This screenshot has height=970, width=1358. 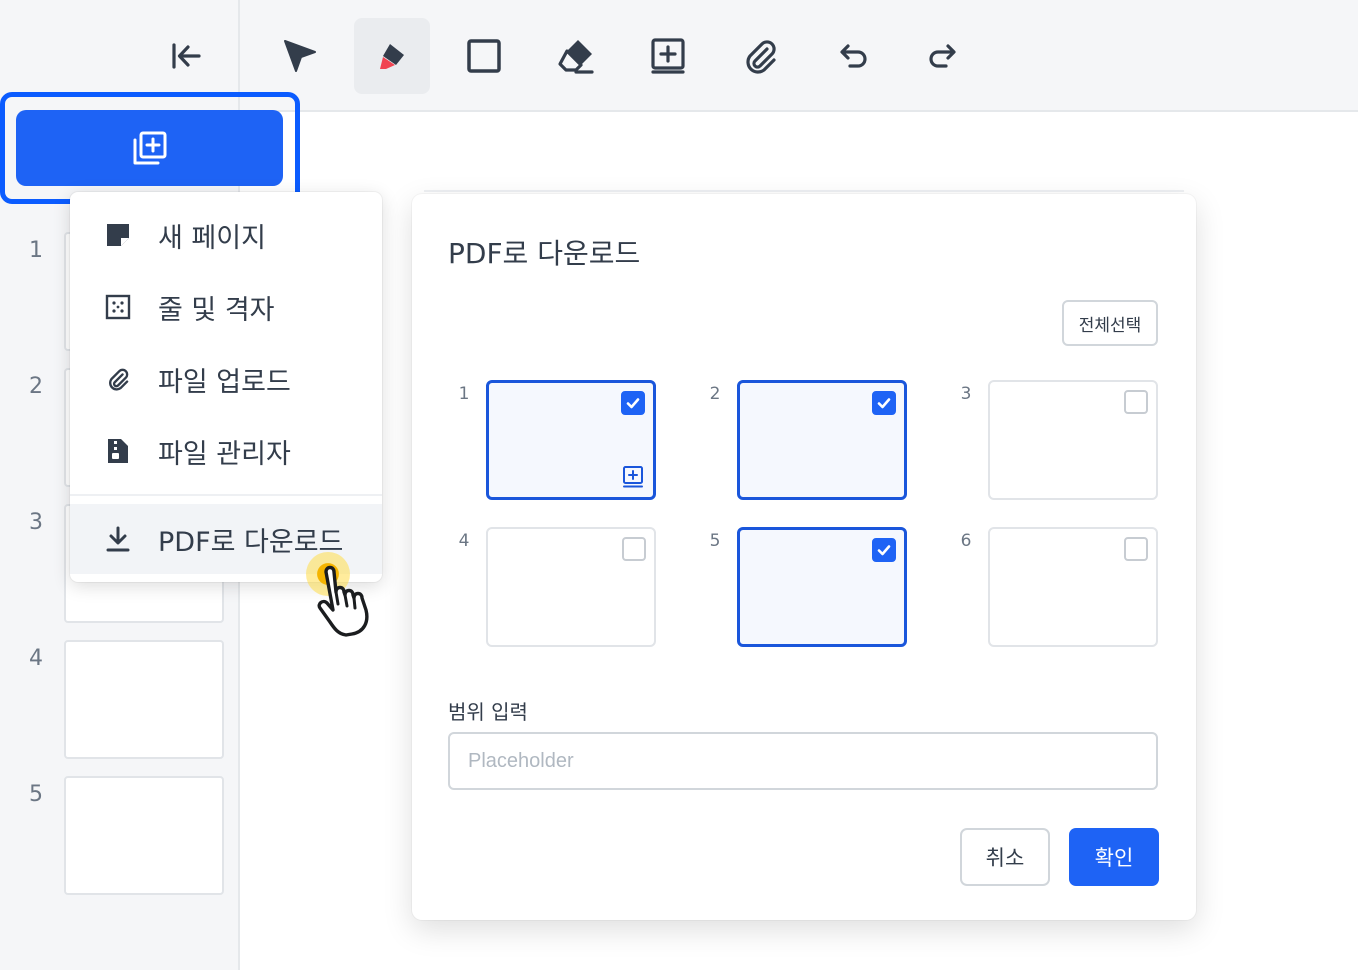 I want to click on note-icon, so click(x=118, y=235).